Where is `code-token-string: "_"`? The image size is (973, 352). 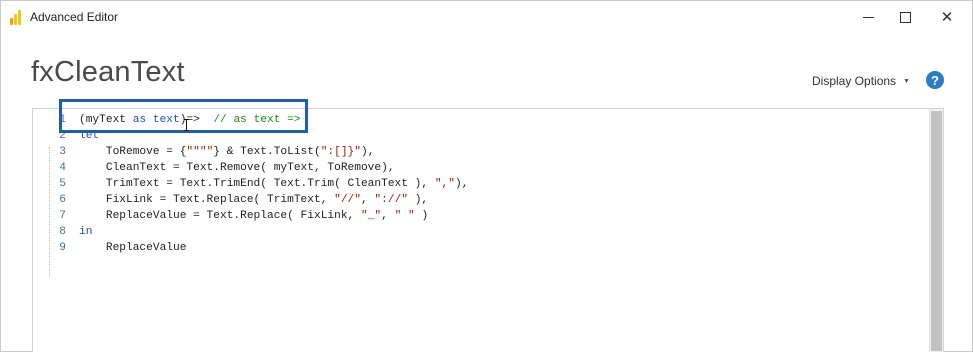 code-token-string: "_" is located at coordinates (371, 216).